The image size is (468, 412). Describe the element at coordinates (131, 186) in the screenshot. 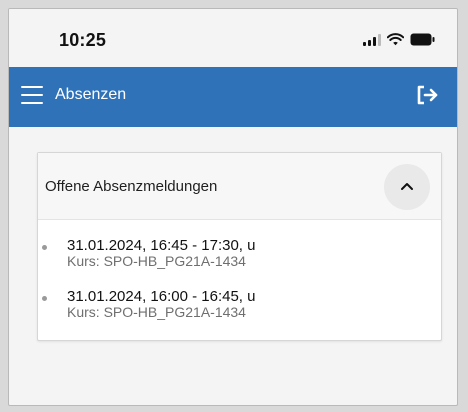

I see `panel-title: Offene Absenzmeldungen` at that location.